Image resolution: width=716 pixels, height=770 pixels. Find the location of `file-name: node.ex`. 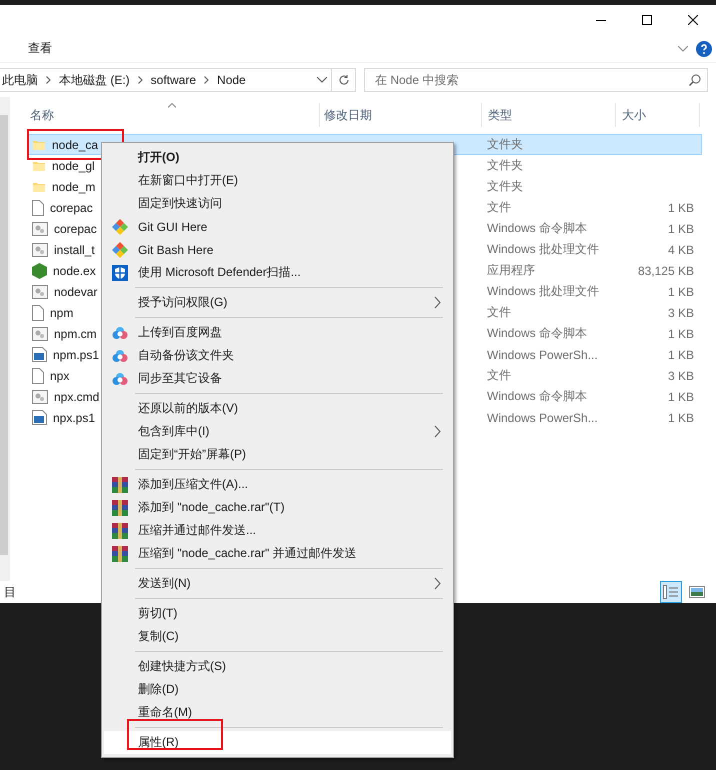

file-name: node.ex is located at coordinates (74, 271).